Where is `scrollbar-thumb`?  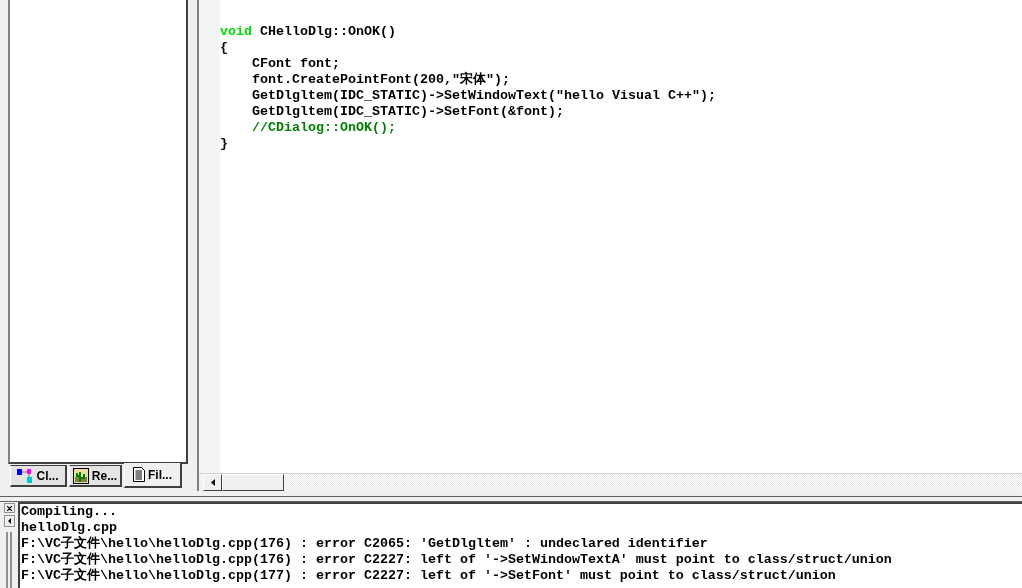 scrollbar-thumb is located at coordinates (253, 482).